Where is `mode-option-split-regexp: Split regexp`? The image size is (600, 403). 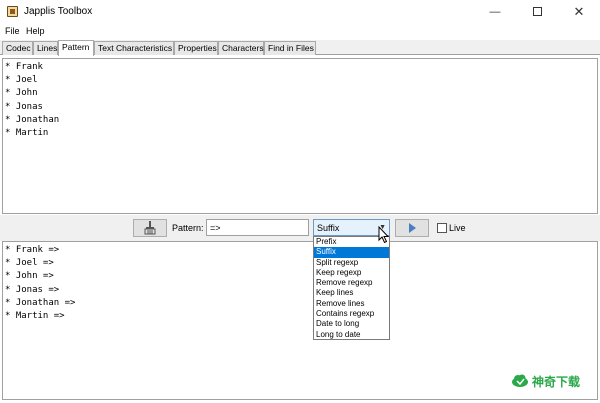 mode-option-split-regexp: Split regexp is located at coordinates (351, 263).